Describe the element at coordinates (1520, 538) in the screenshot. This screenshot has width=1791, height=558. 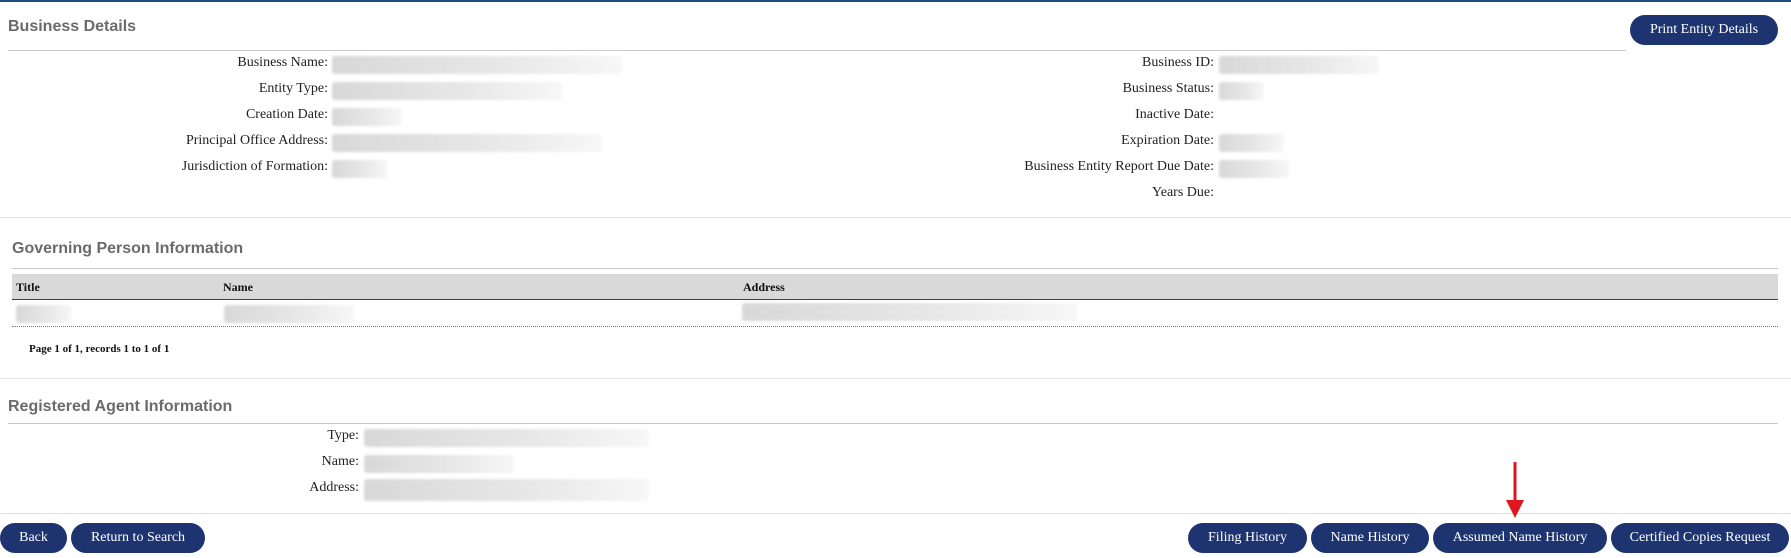
I see `assumed-name-history-button: Assumed Name History` at that location.